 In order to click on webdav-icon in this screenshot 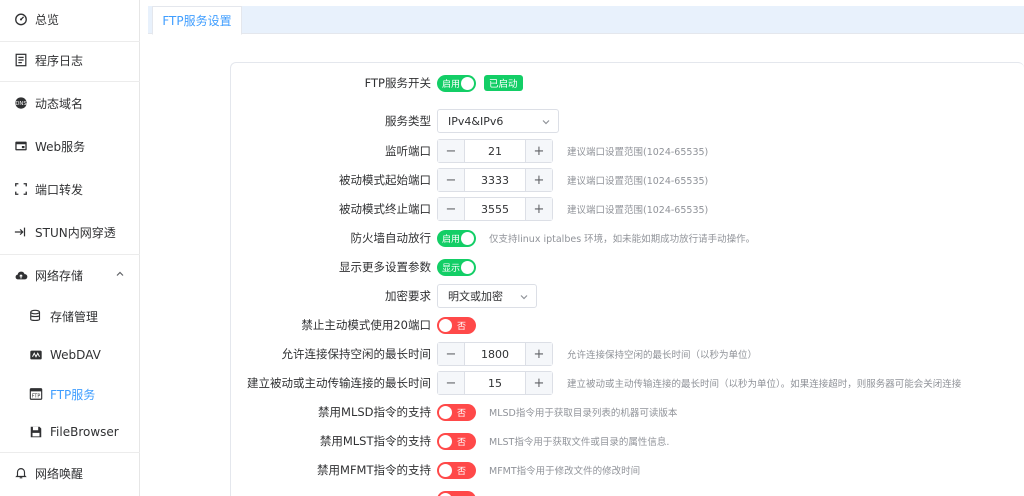, I will do `click(36, 355)`.